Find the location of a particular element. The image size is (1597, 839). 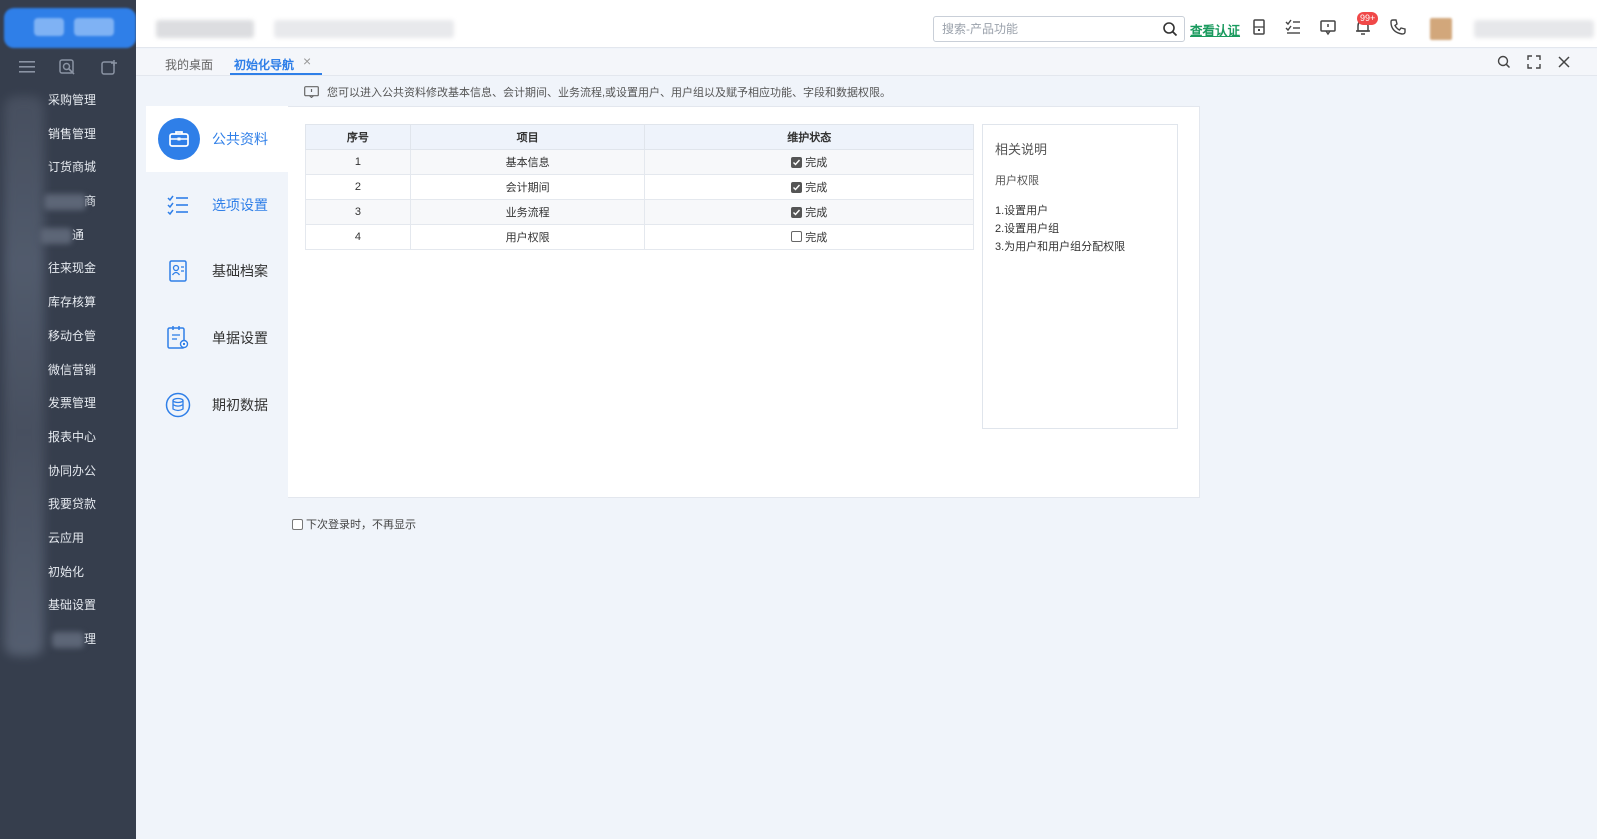

verify-link: 查看认证 is located at coordinates (1215, 29).